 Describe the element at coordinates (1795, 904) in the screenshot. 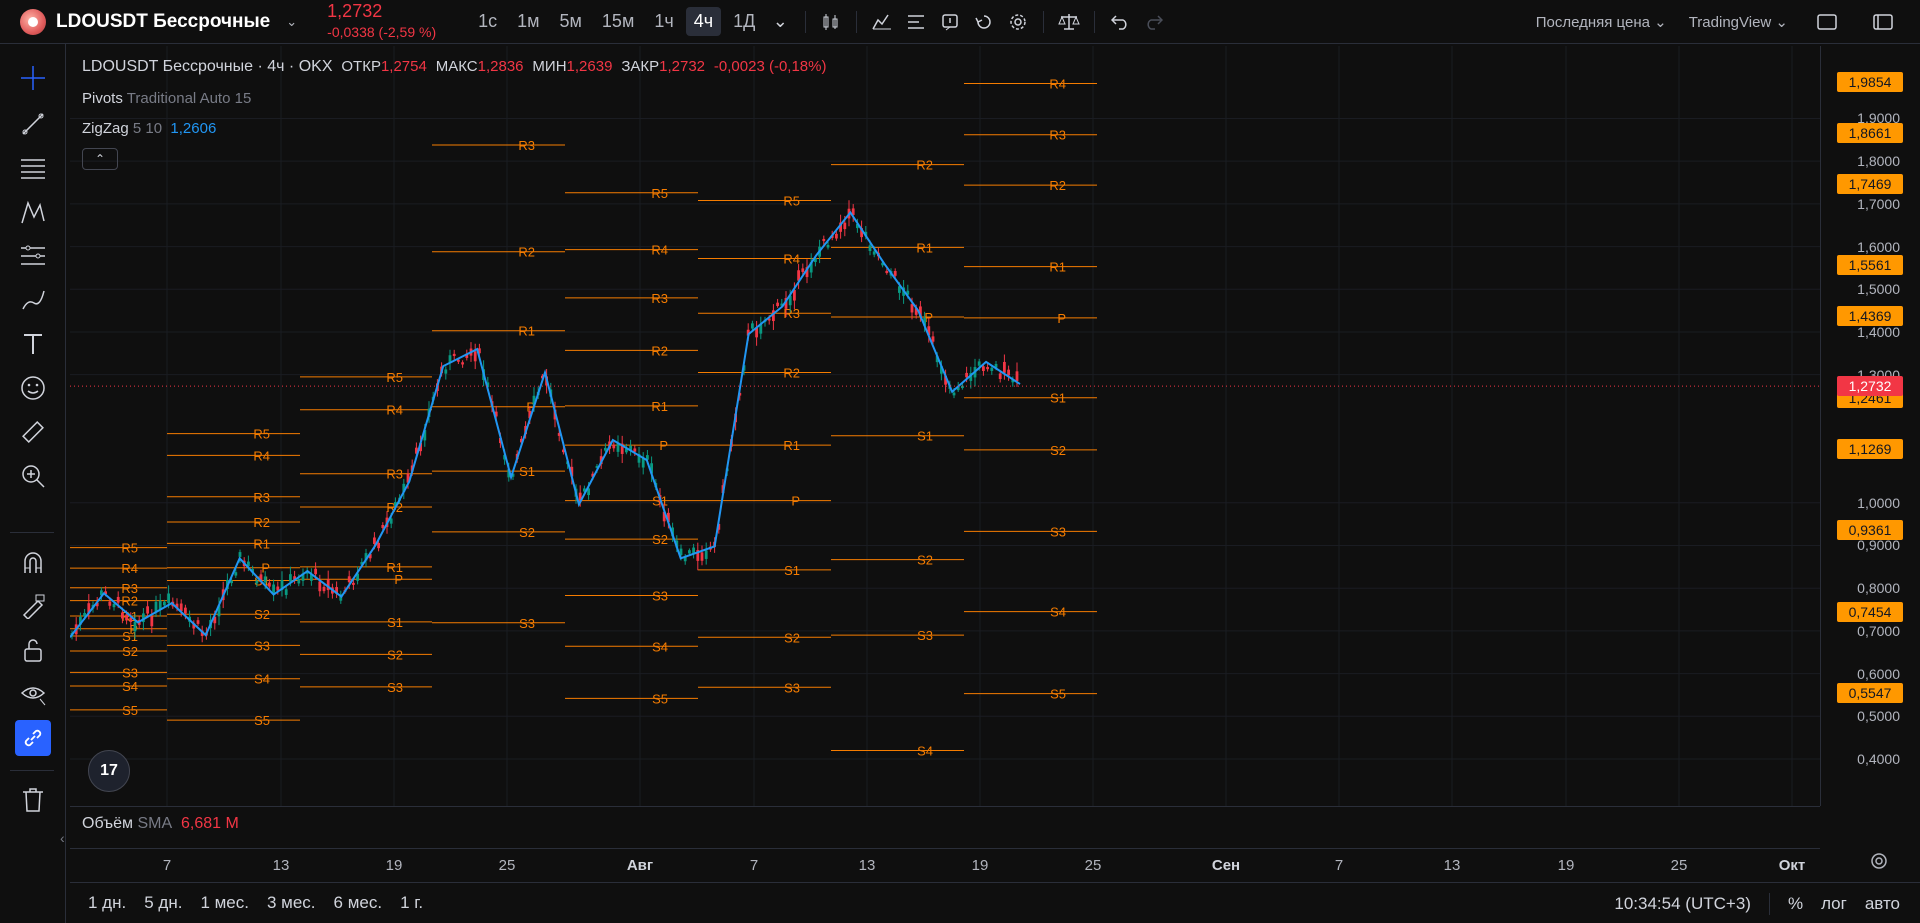

I see `percent-toggle: %` at that location.